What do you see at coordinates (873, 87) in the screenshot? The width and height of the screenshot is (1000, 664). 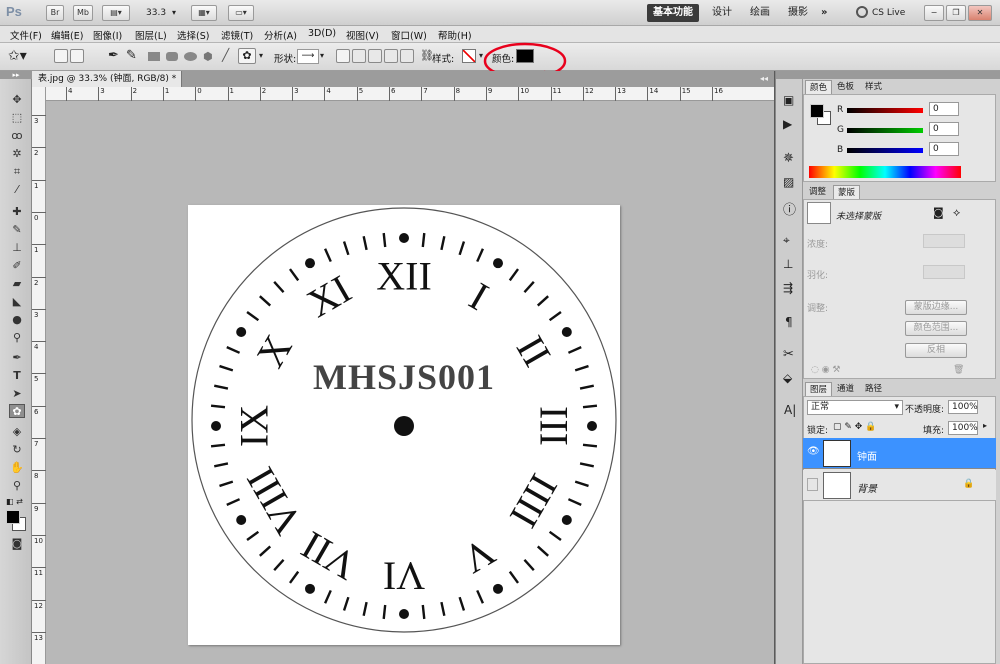 I see `tab-styles: 样式` at bounding box center [873, 87].